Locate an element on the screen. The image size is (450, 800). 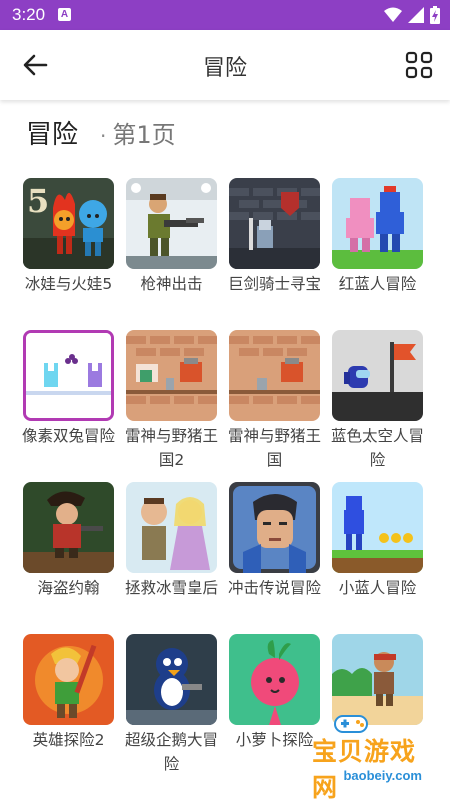
page-indicator: 第1页 is located at coordinates (144, 135).